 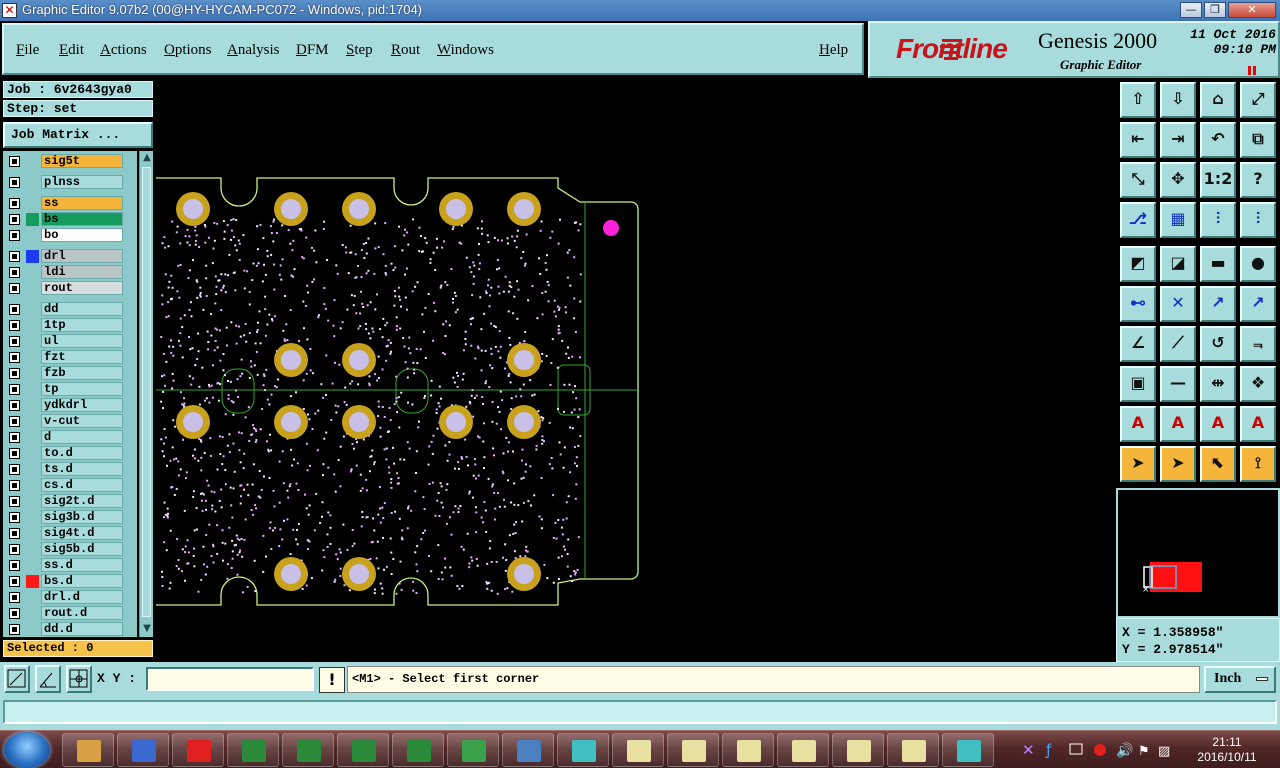 I want to click on query-tool: ?, so click(x=1258, y=180).